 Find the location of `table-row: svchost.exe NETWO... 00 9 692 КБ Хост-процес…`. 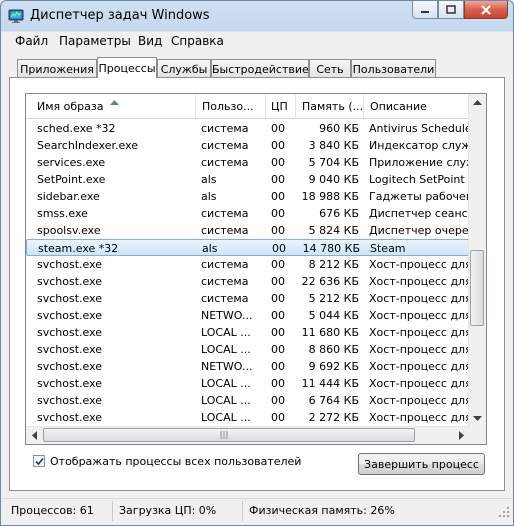

table-row: svchost.exe NETWO... 00 9 692 КБ Хост-процес… is located at coordinates (249, 366).